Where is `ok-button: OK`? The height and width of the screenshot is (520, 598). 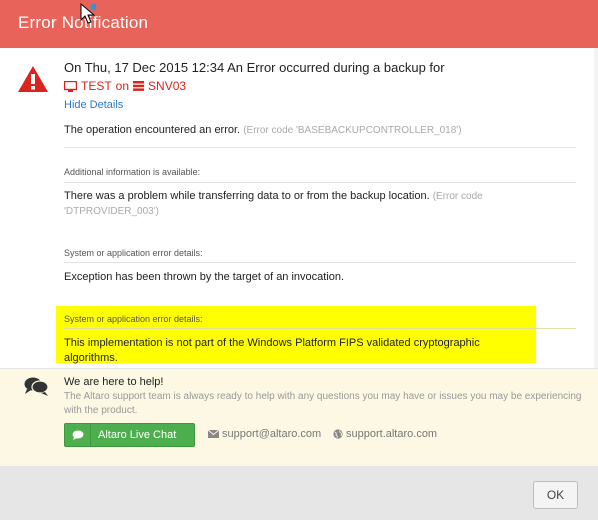
ok-button: OK is located at coordinates (555, 495).